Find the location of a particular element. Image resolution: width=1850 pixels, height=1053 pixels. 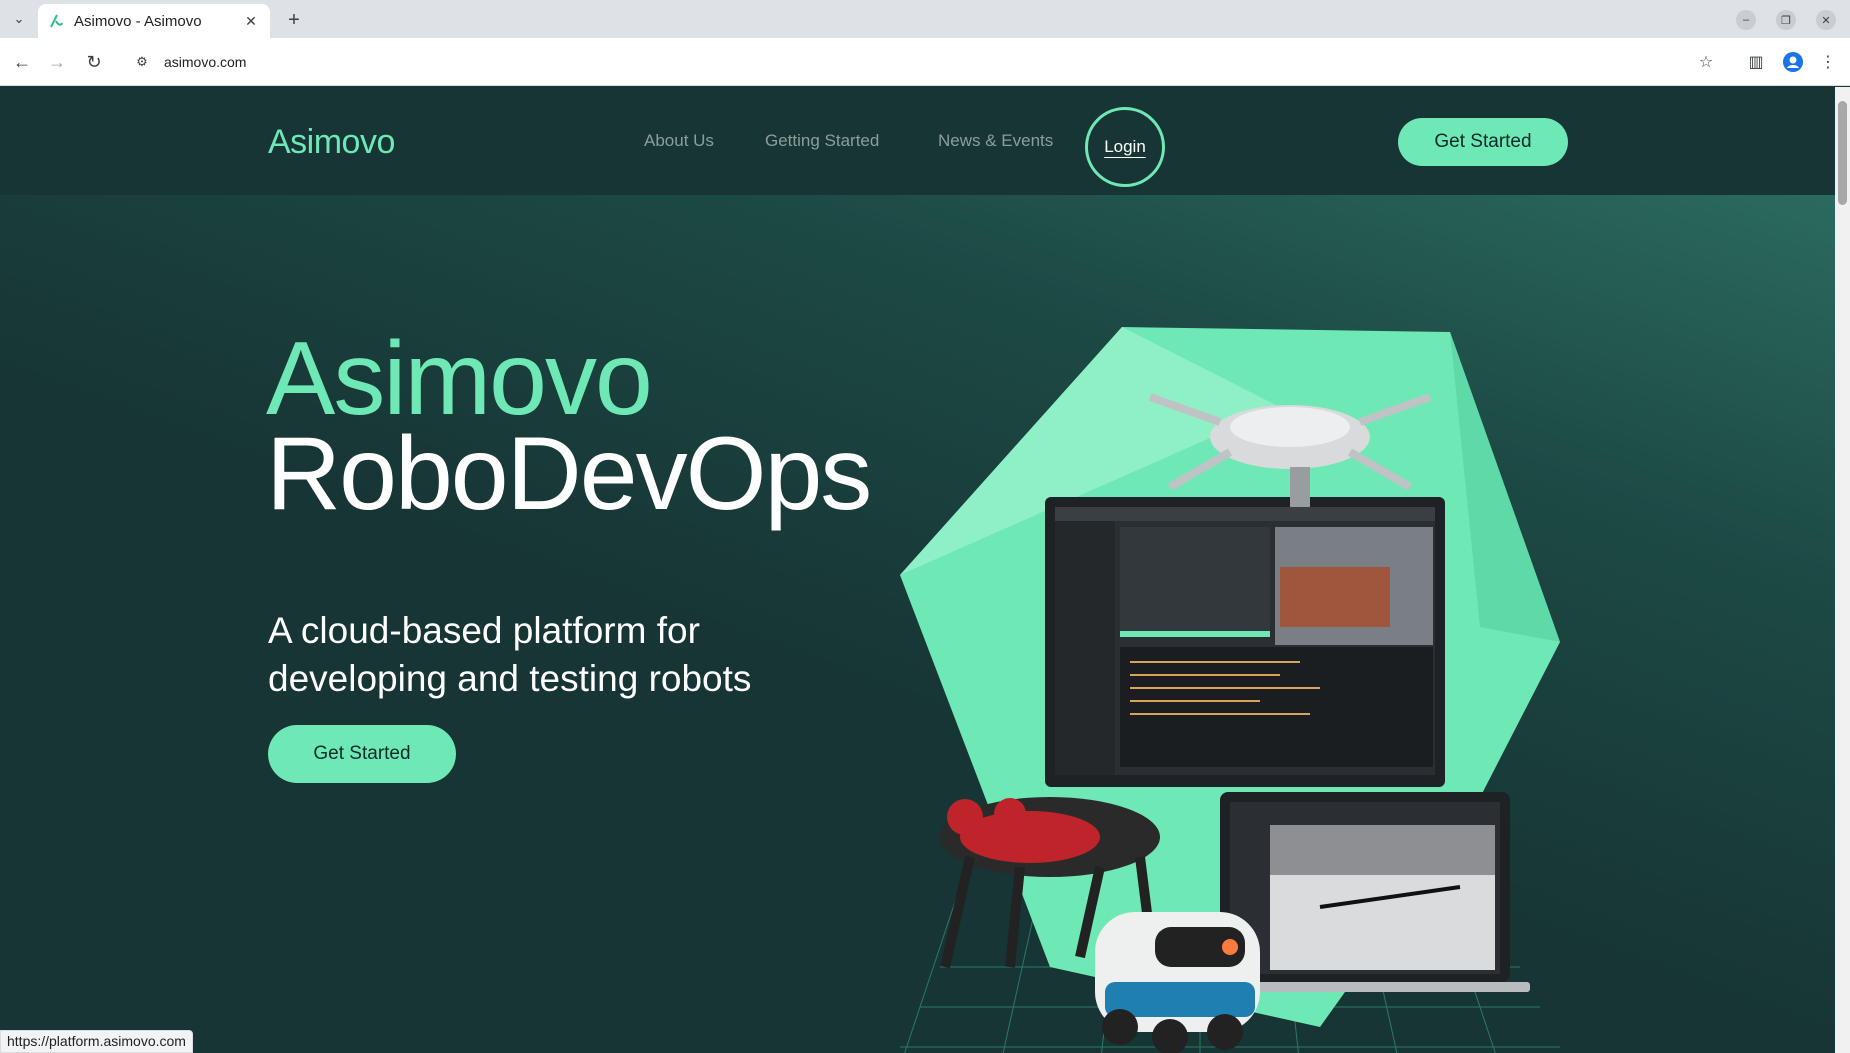

tab-list-chevron-icon: ⌄ is located at coordinates (19, 19).